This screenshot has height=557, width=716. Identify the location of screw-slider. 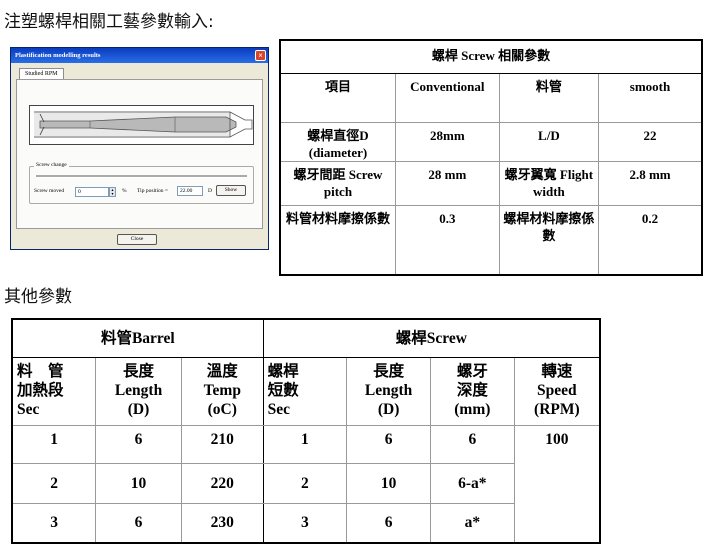
(141, 176).